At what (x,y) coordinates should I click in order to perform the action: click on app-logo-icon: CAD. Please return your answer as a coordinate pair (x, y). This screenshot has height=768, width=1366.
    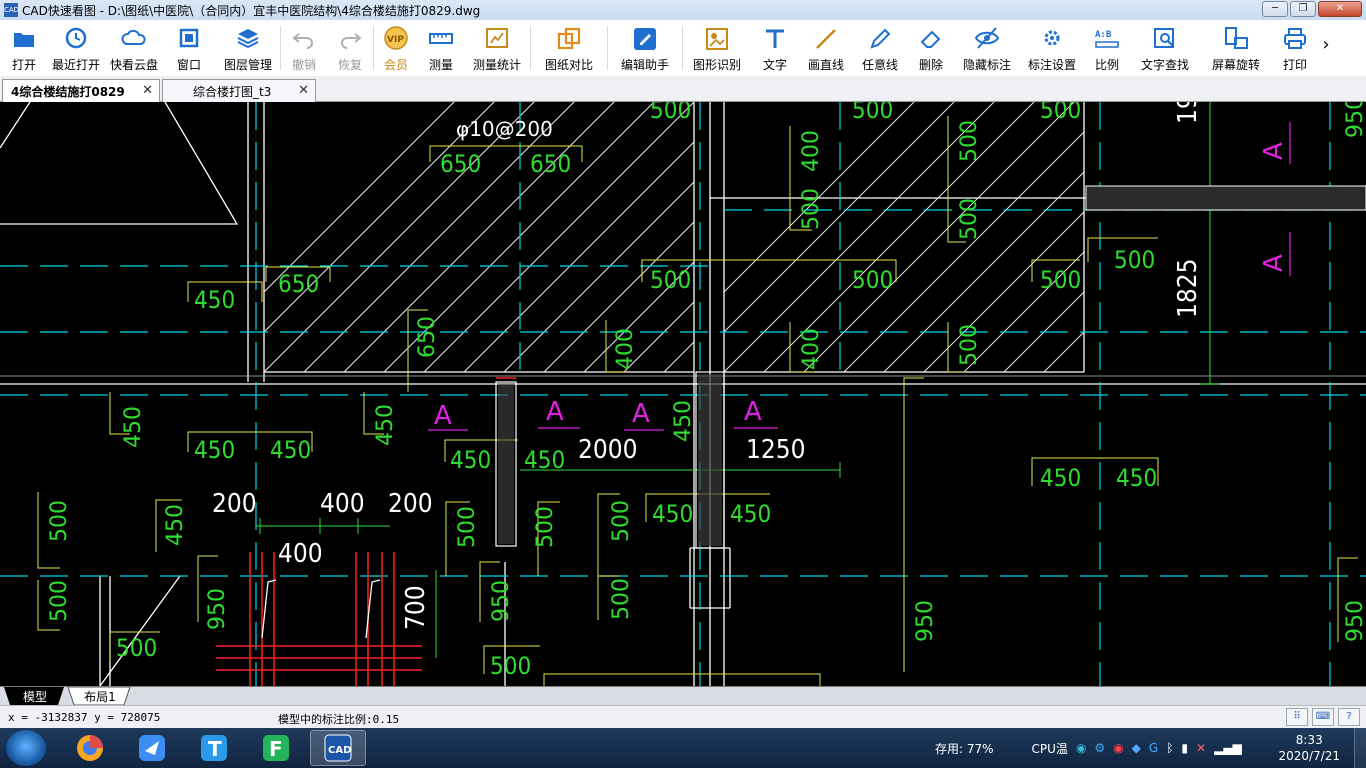
    Looking at the image, I should click on (11, 10).